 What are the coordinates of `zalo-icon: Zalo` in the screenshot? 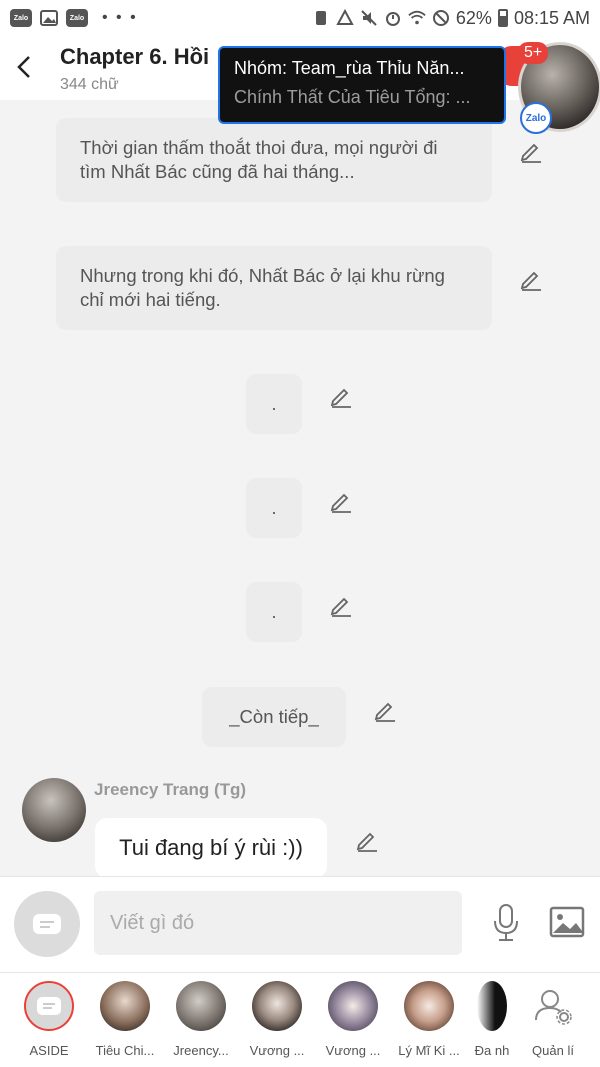 It's located at (536, 118).